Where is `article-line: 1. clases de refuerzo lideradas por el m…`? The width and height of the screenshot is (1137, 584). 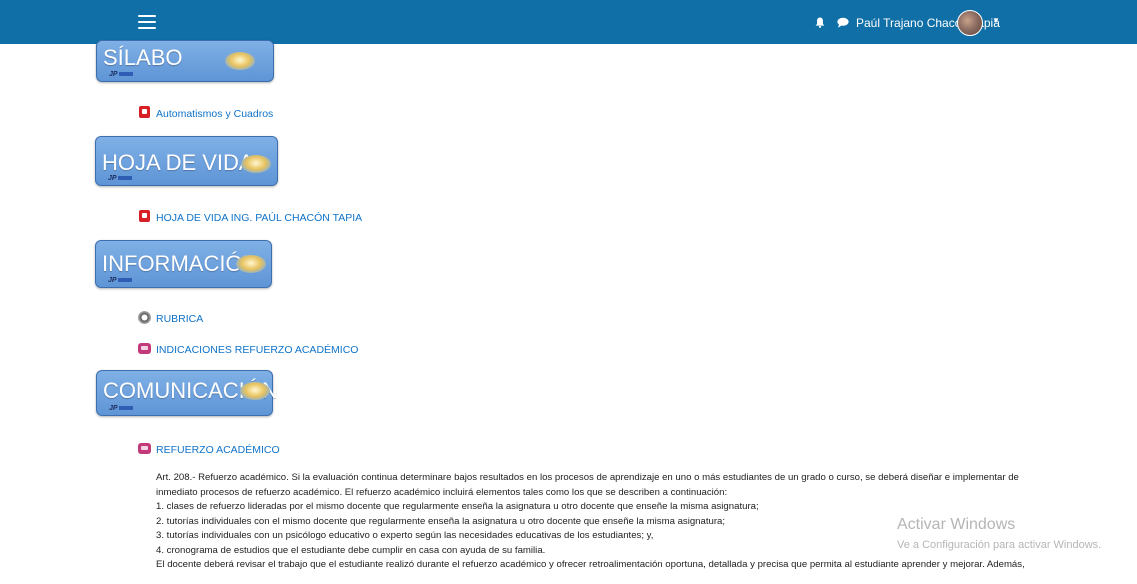 article-line: 1. clases de refuerzo lideradas por el m… is located at coordinates (457, 506).